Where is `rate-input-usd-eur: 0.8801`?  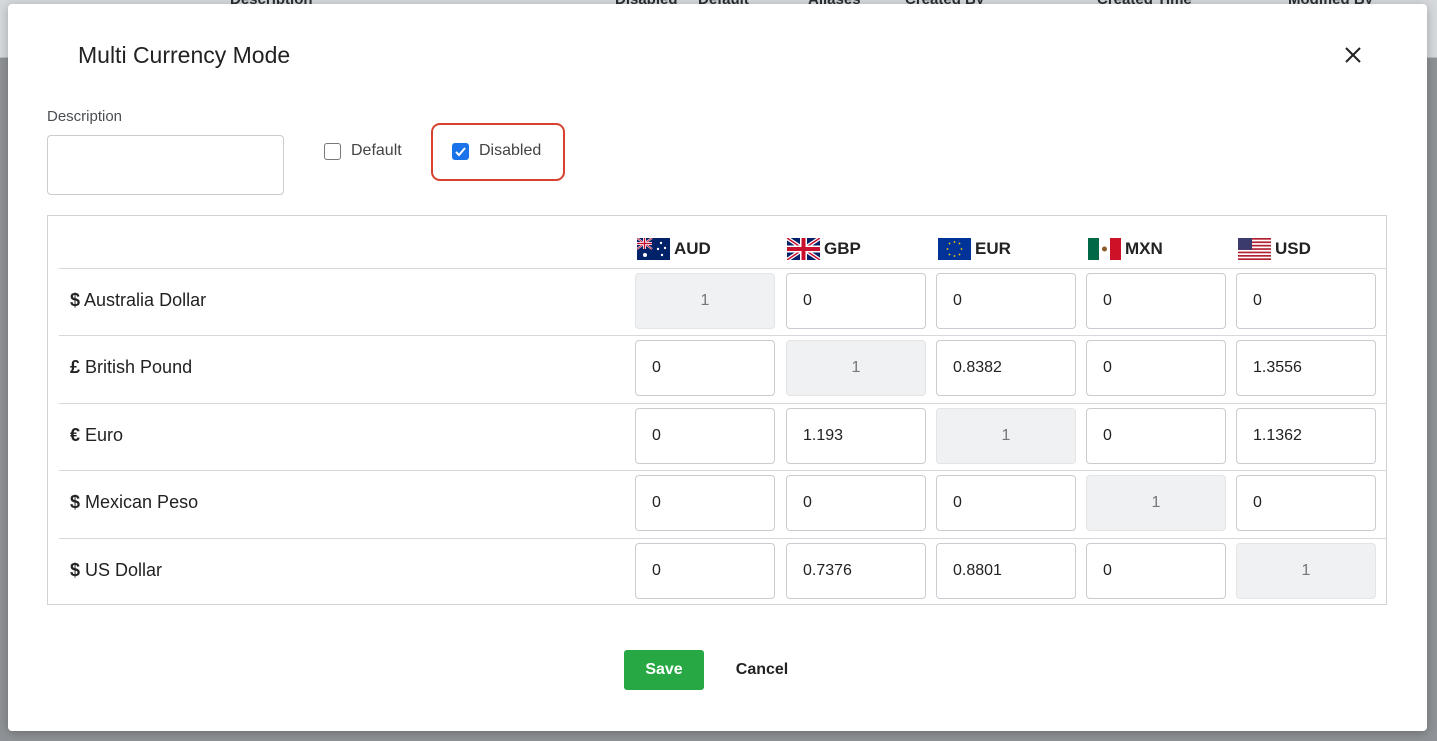 rate-input-usd-eur: 0.8801 is located at coordinates (1006, 571).